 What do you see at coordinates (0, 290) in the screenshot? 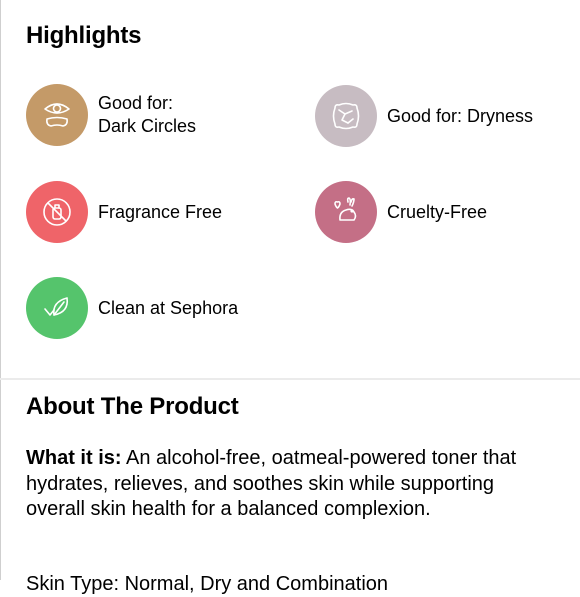
I see `left-border` at bounding box center [0, 290].